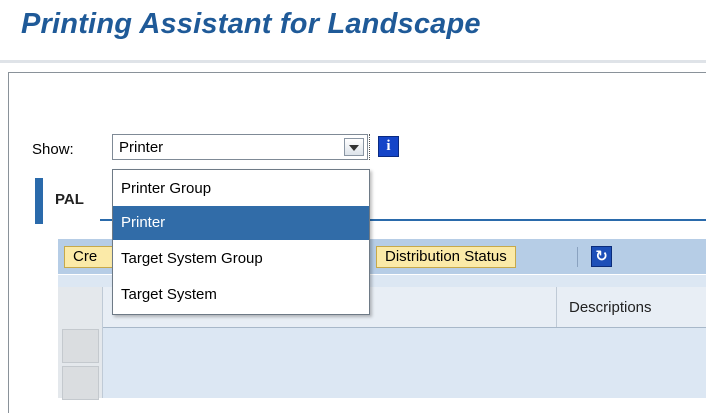 Image resolution: width=706 pixels, height=413 pixels. I want to click on toolbar-separator, so click(577, 257).